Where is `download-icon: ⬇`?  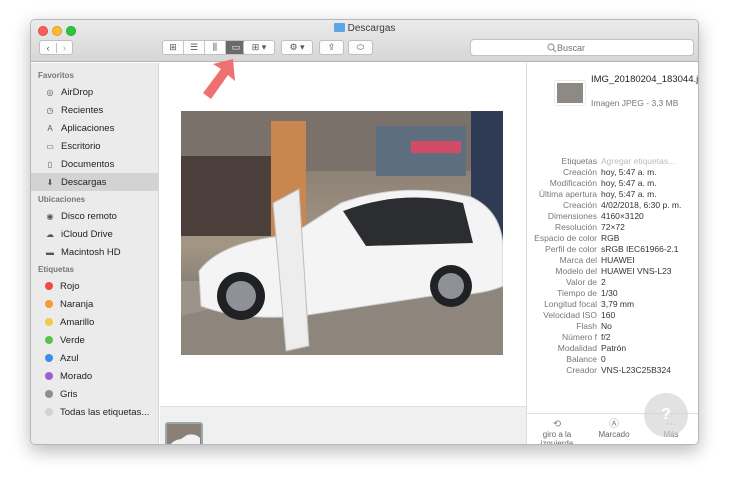
download-icon: ⬇ is located at coordinates (50, 182).